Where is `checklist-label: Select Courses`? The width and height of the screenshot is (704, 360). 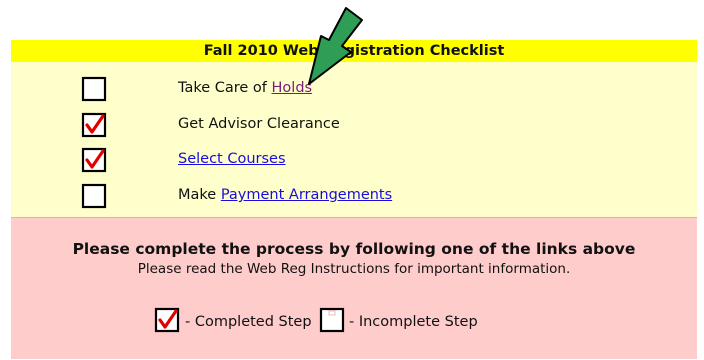
checklist-label: Select Courses is located at coordinates (232, 159).